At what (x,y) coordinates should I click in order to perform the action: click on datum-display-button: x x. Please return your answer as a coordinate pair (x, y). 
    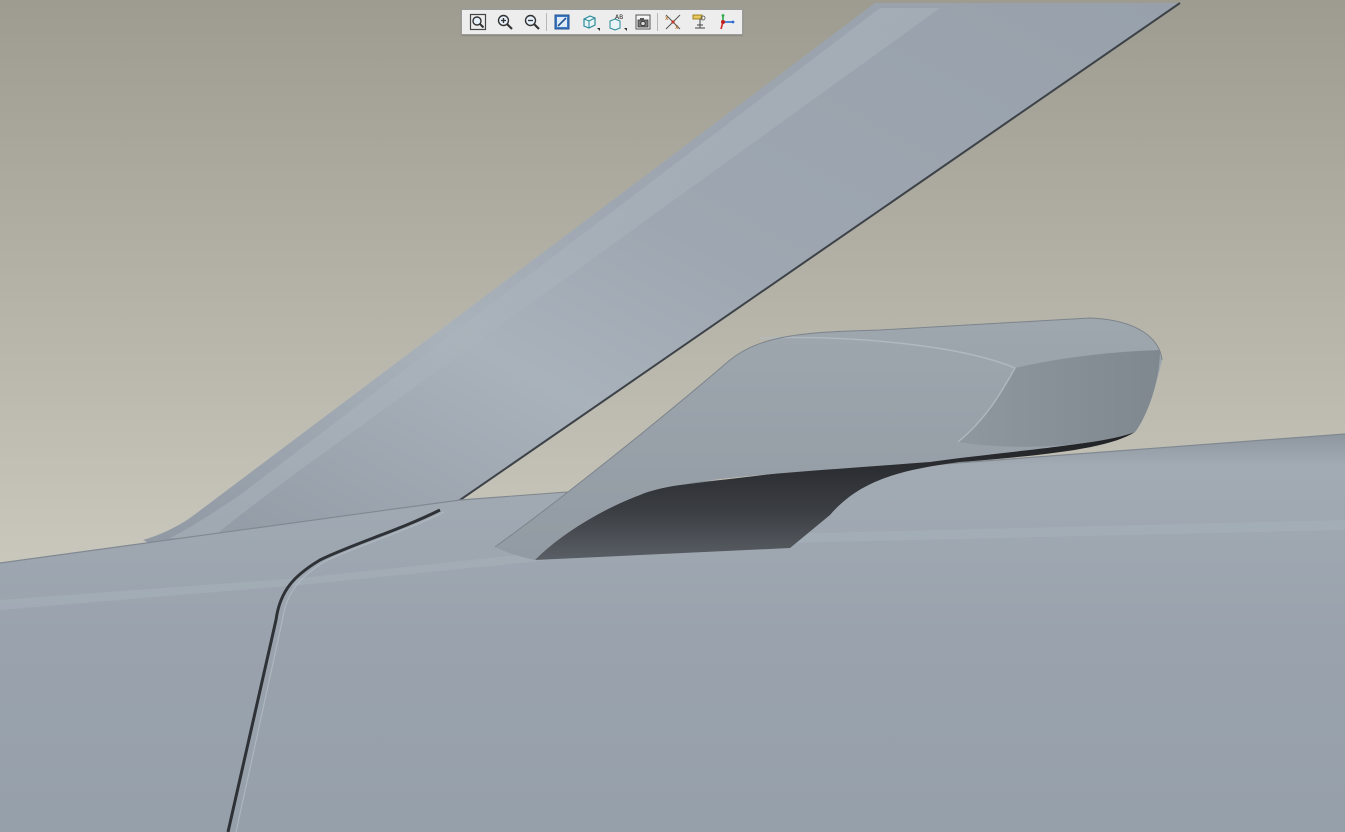
    Looking at the image, I should click on (673, 22).